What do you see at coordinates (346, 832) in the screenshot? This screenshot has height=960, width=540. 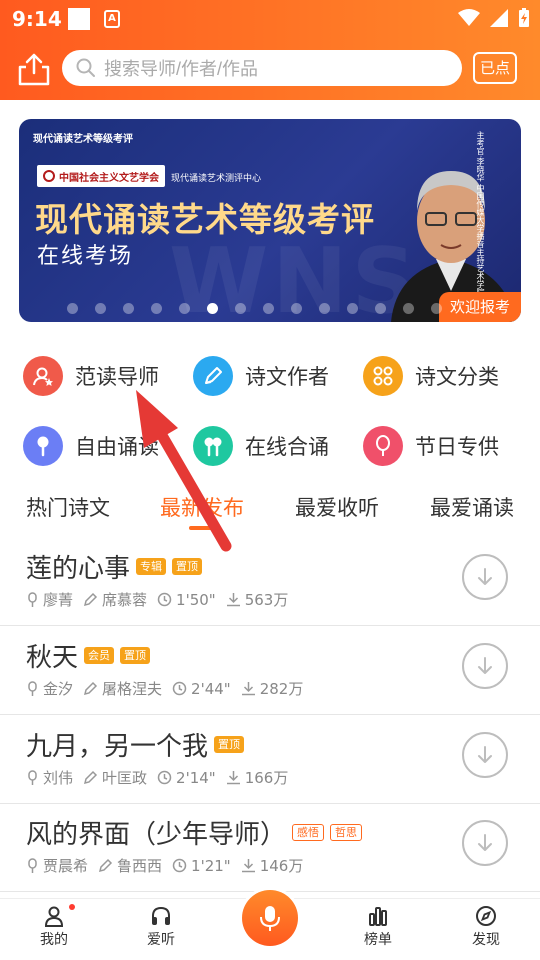 I see `work-tag: 哲思` at bounding box center [346, 832].